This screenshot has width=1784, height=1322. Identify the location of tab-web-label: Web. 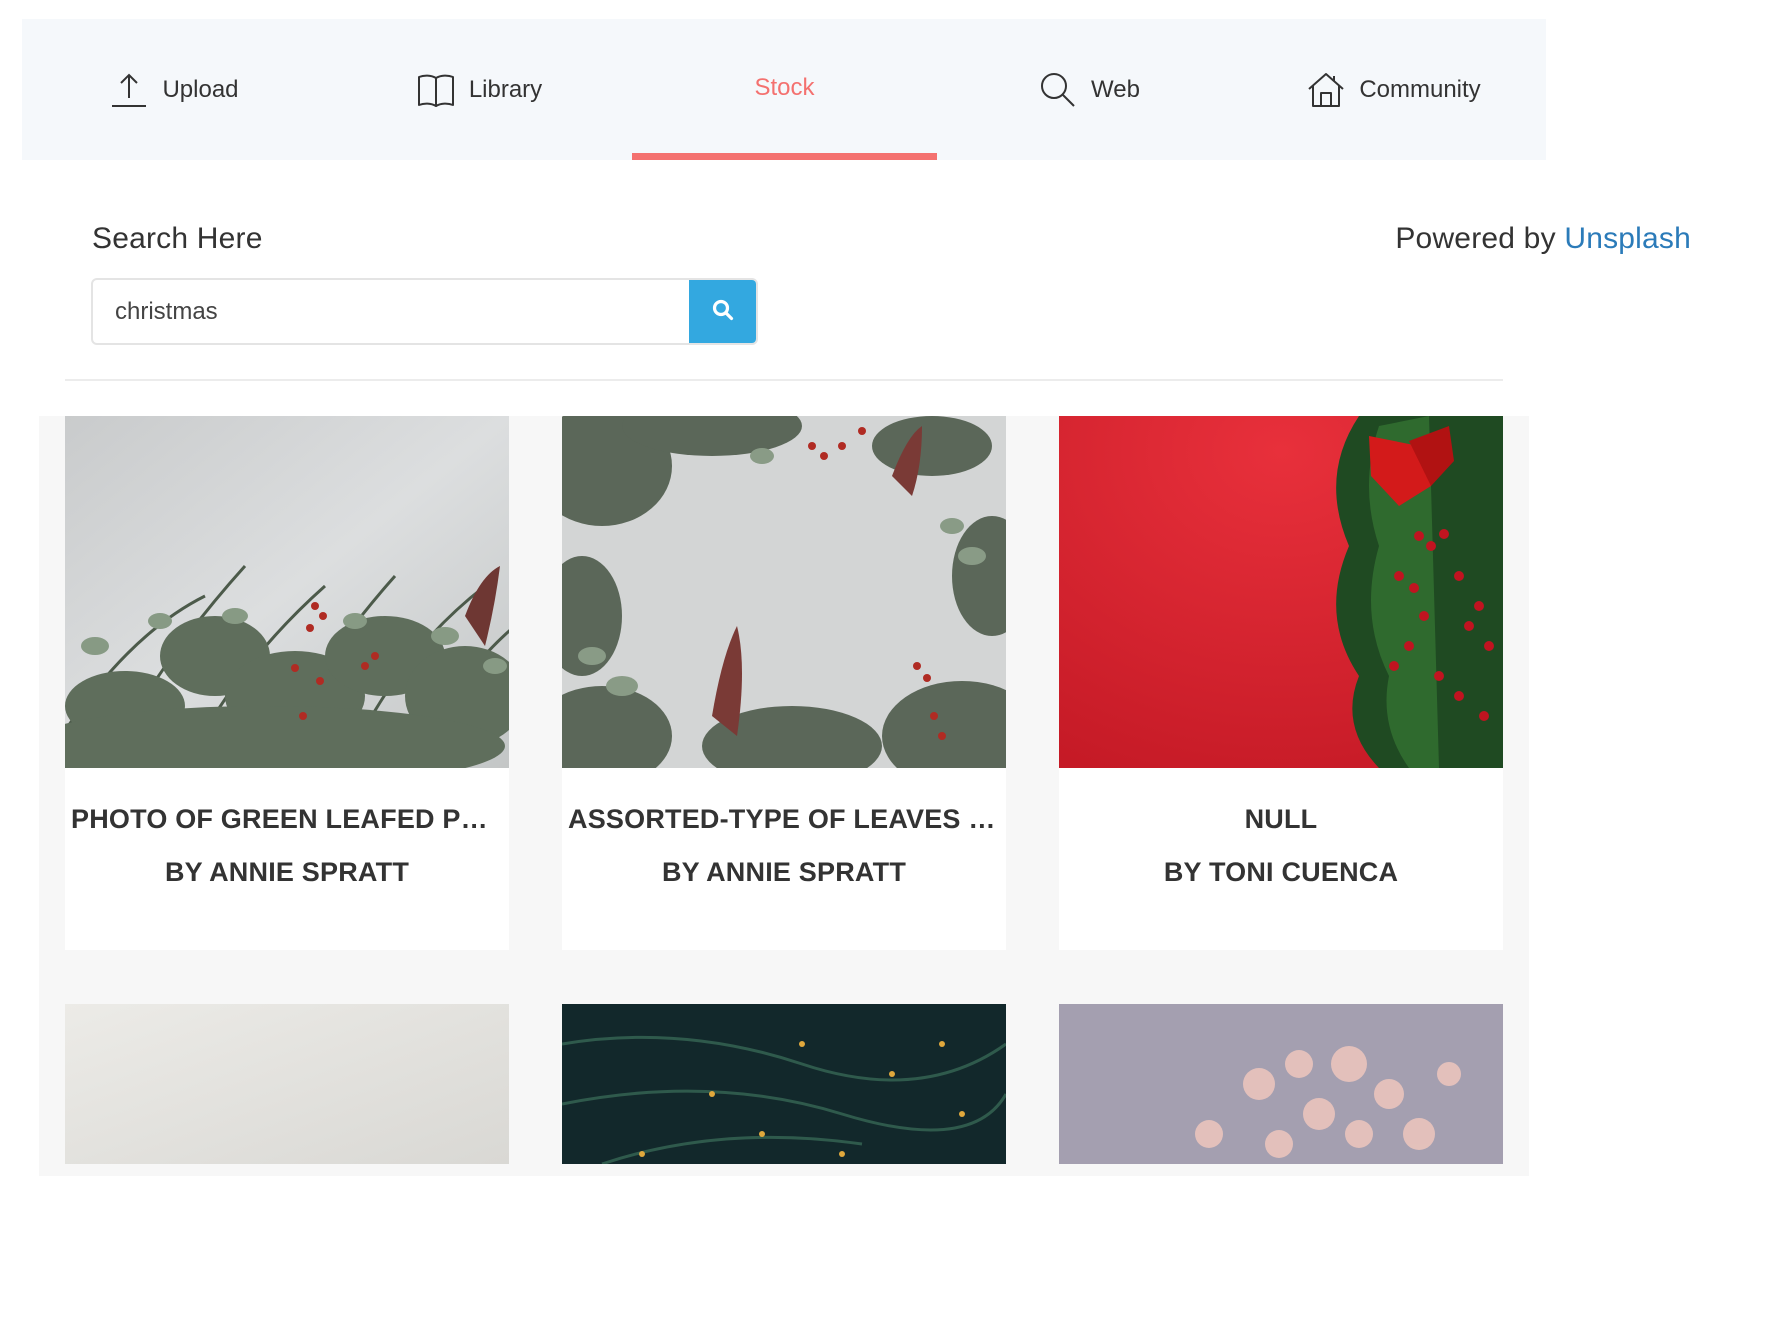
(1115, 89).